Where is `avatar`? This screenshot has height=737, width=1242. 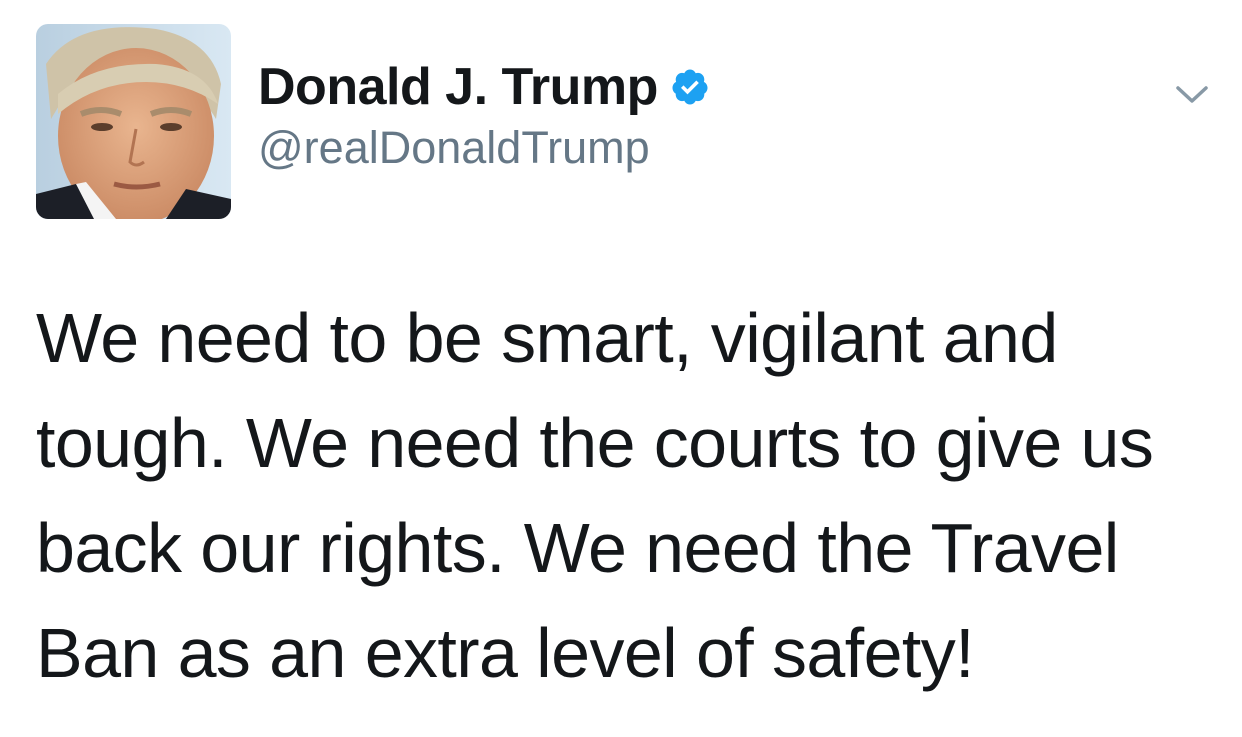 avatar is located at coordinates (133, 121).